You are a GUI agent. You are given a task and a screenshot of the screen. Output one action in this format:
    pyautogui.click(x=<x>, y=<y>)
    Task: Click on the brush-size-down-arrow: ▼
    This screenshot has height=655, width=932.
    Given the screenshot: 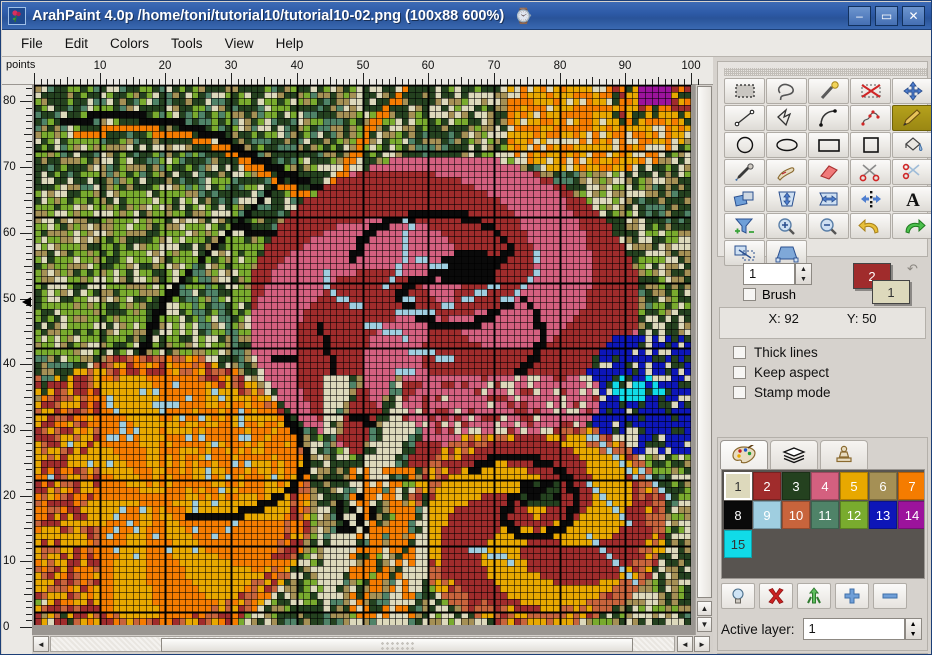 What is the action you would take?
    pyautogui.click(x=803, y=279)
    